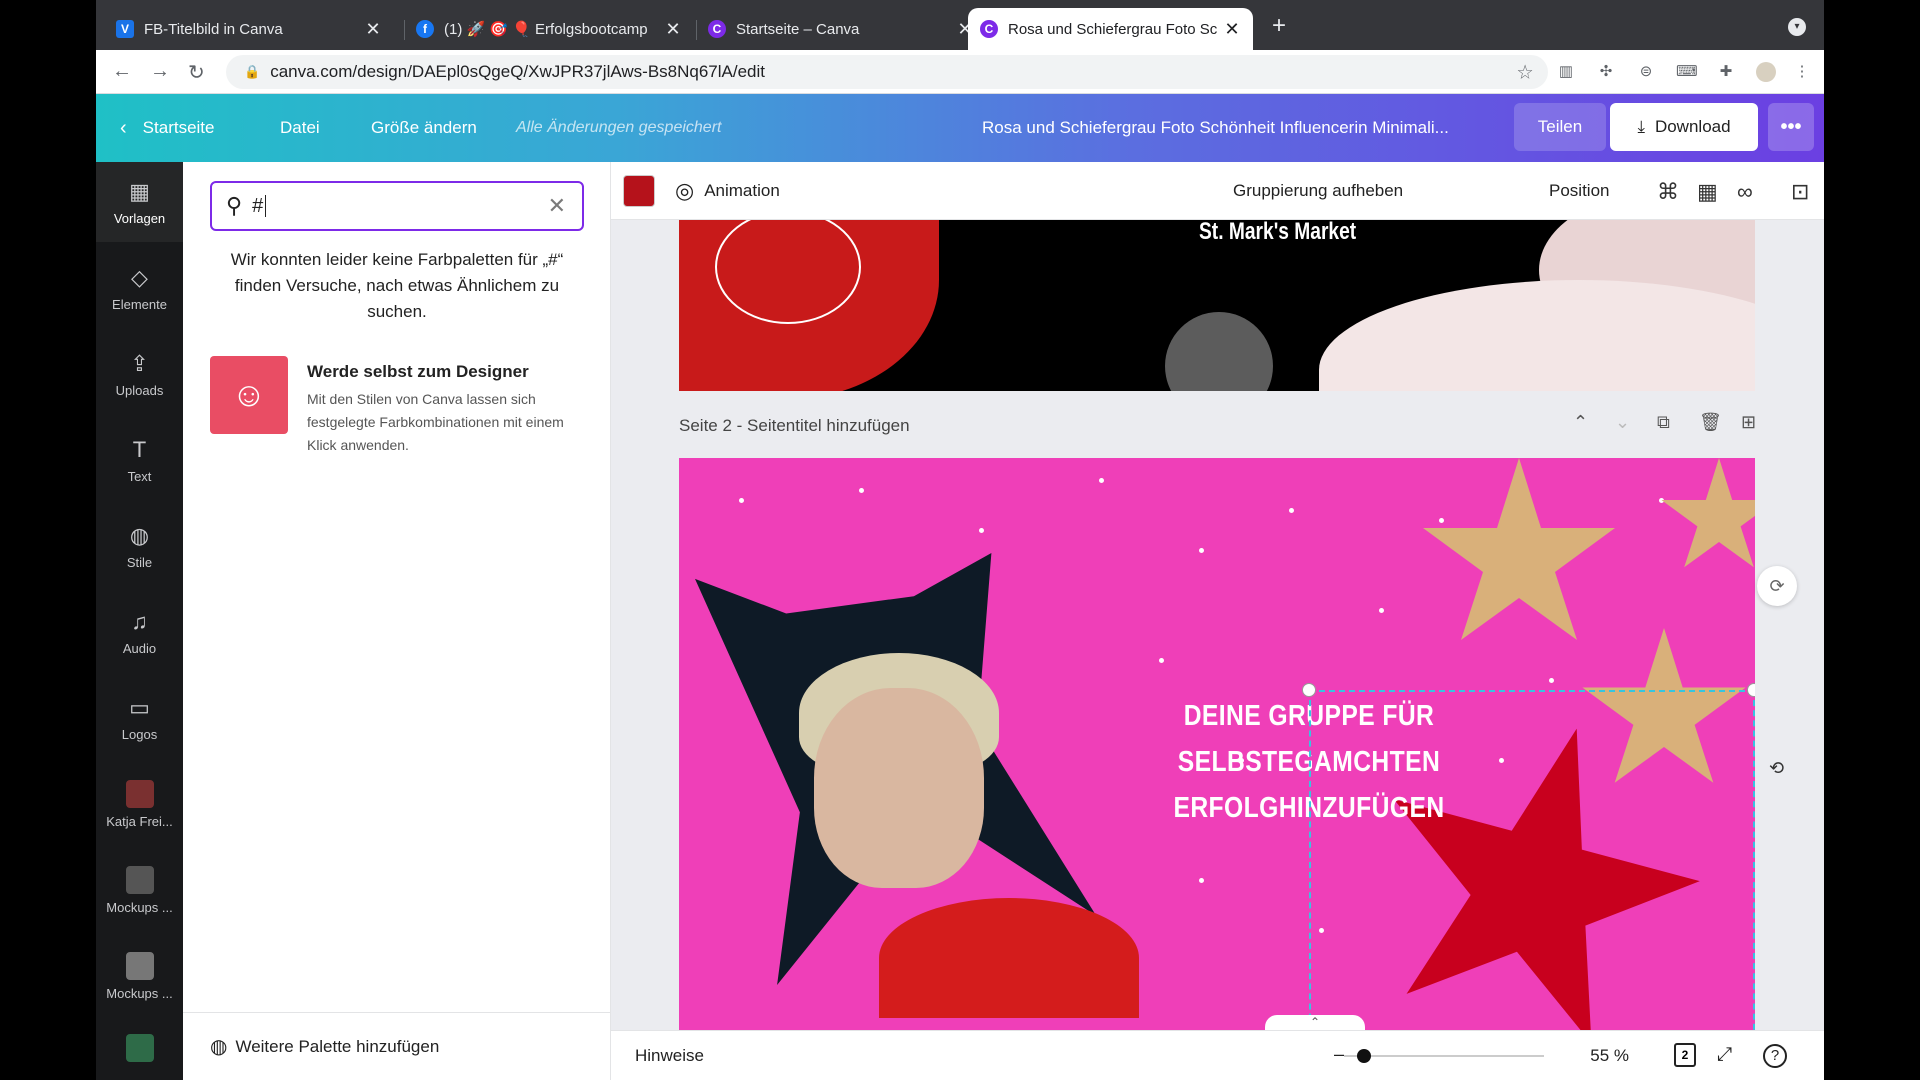  What do you see at coordinates (196, 72) in the screenshot?
I see `reload-icon: ↻` at bounding box center [196, 72].